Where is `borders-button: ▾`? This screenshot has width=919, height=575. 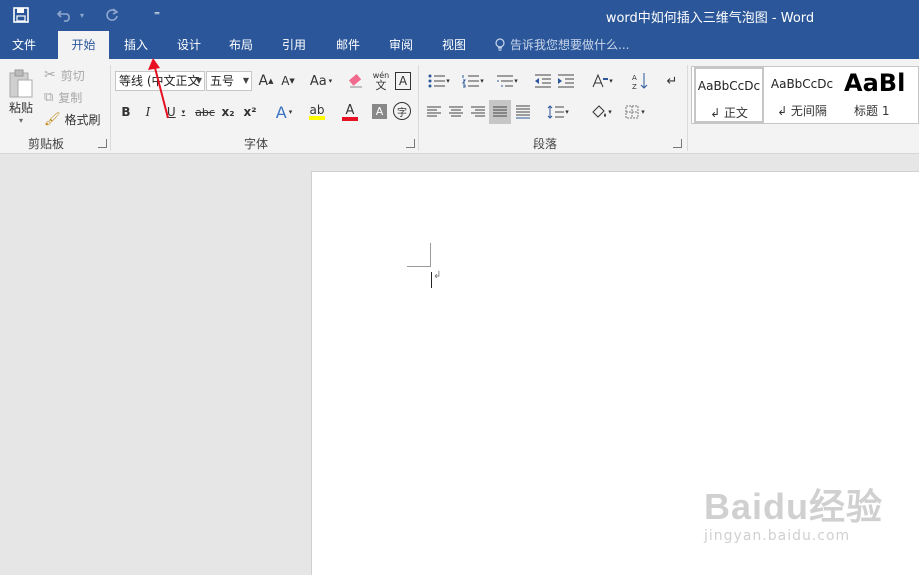 borders-button: ▾ is located at coordinates (635, 112).